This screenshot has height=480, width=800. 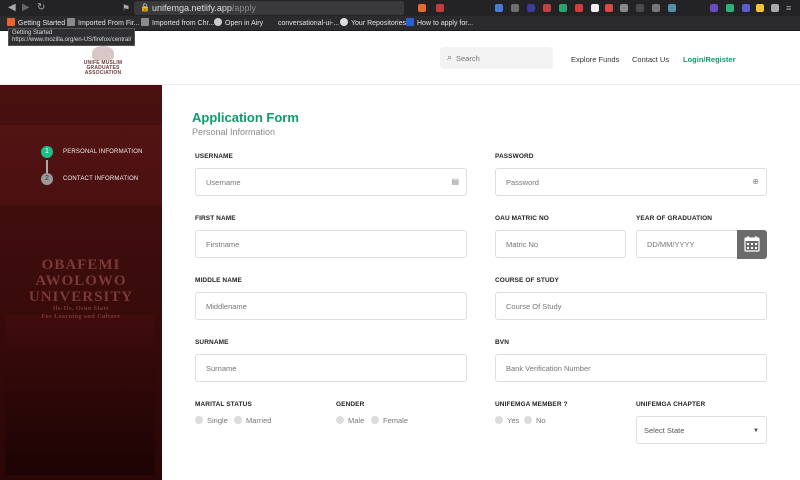 I want to click on course-input, so click(x=631, y=306).